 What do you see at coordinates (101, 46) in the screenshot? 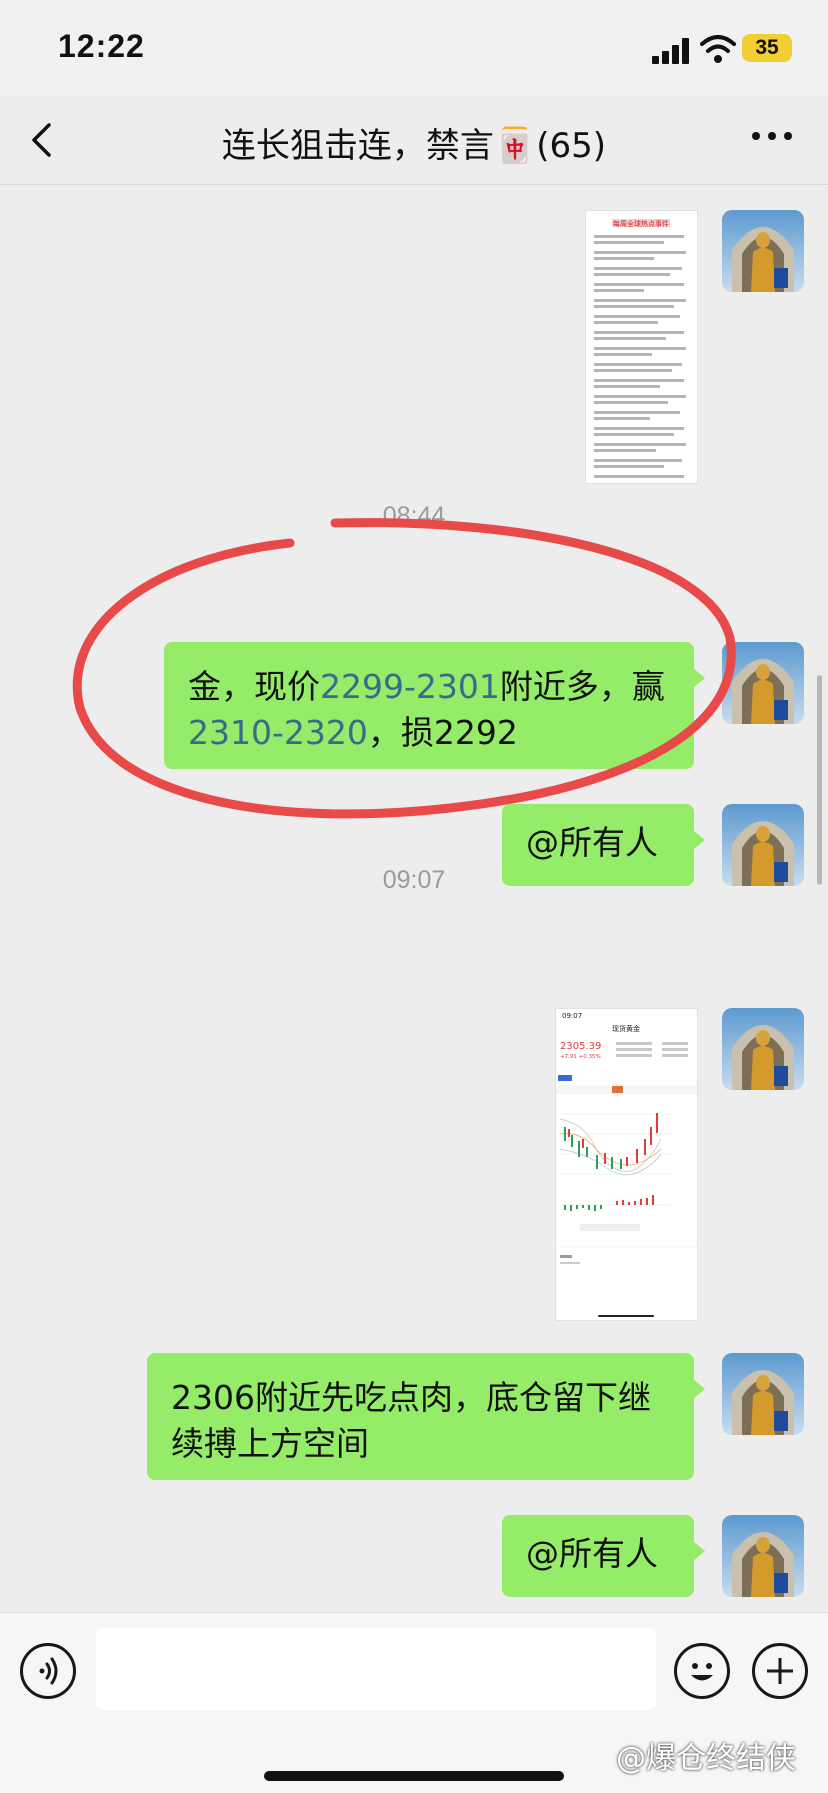
I see `status-time: 12:22` at bounding box center [101, 46].